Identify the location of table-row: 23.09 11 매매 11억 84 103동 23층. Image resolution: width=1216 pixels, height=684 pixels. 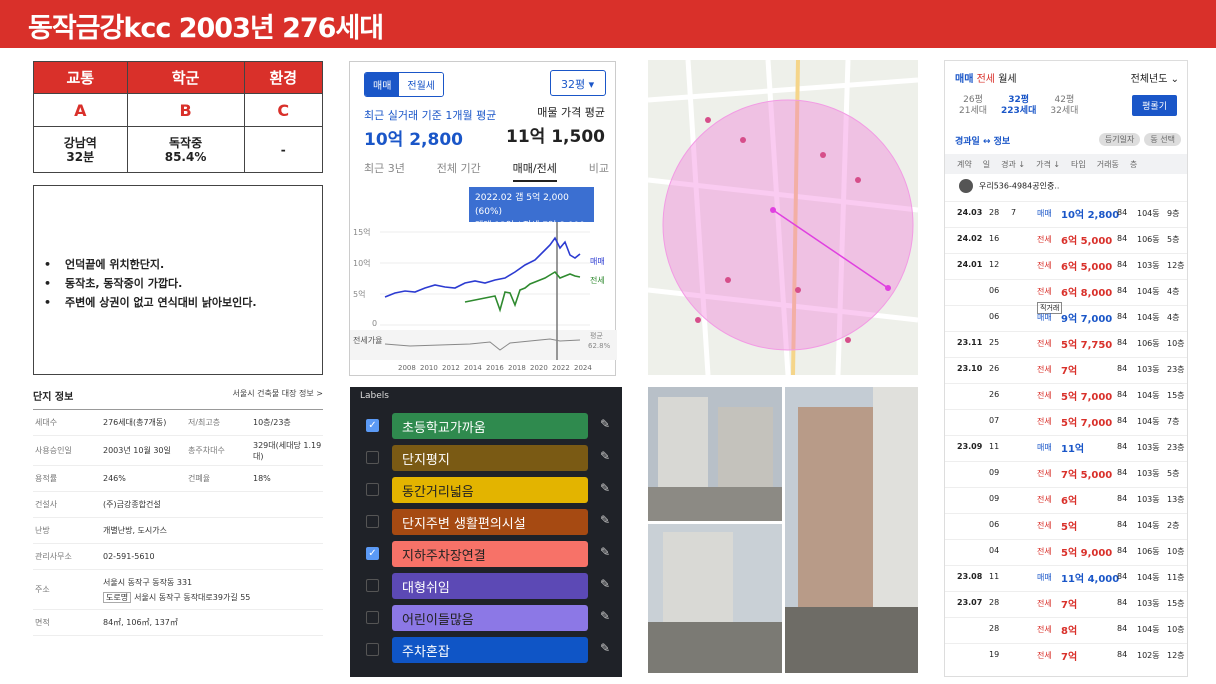
(1066, 445).